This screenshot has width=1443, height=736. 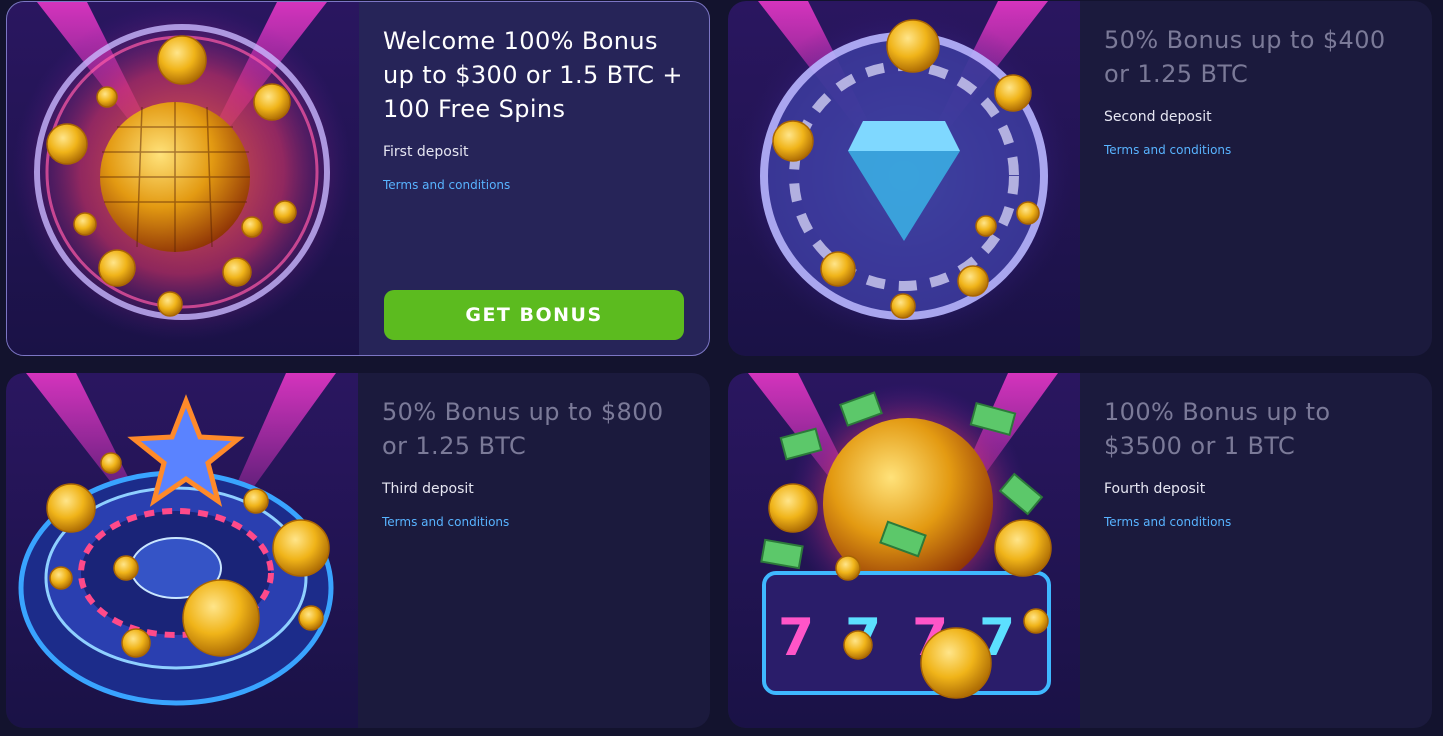 What do you see at coordinates (904, 178) in the screenshot?
I see `diamond-chip-icon` at bounding box center [904, 178].